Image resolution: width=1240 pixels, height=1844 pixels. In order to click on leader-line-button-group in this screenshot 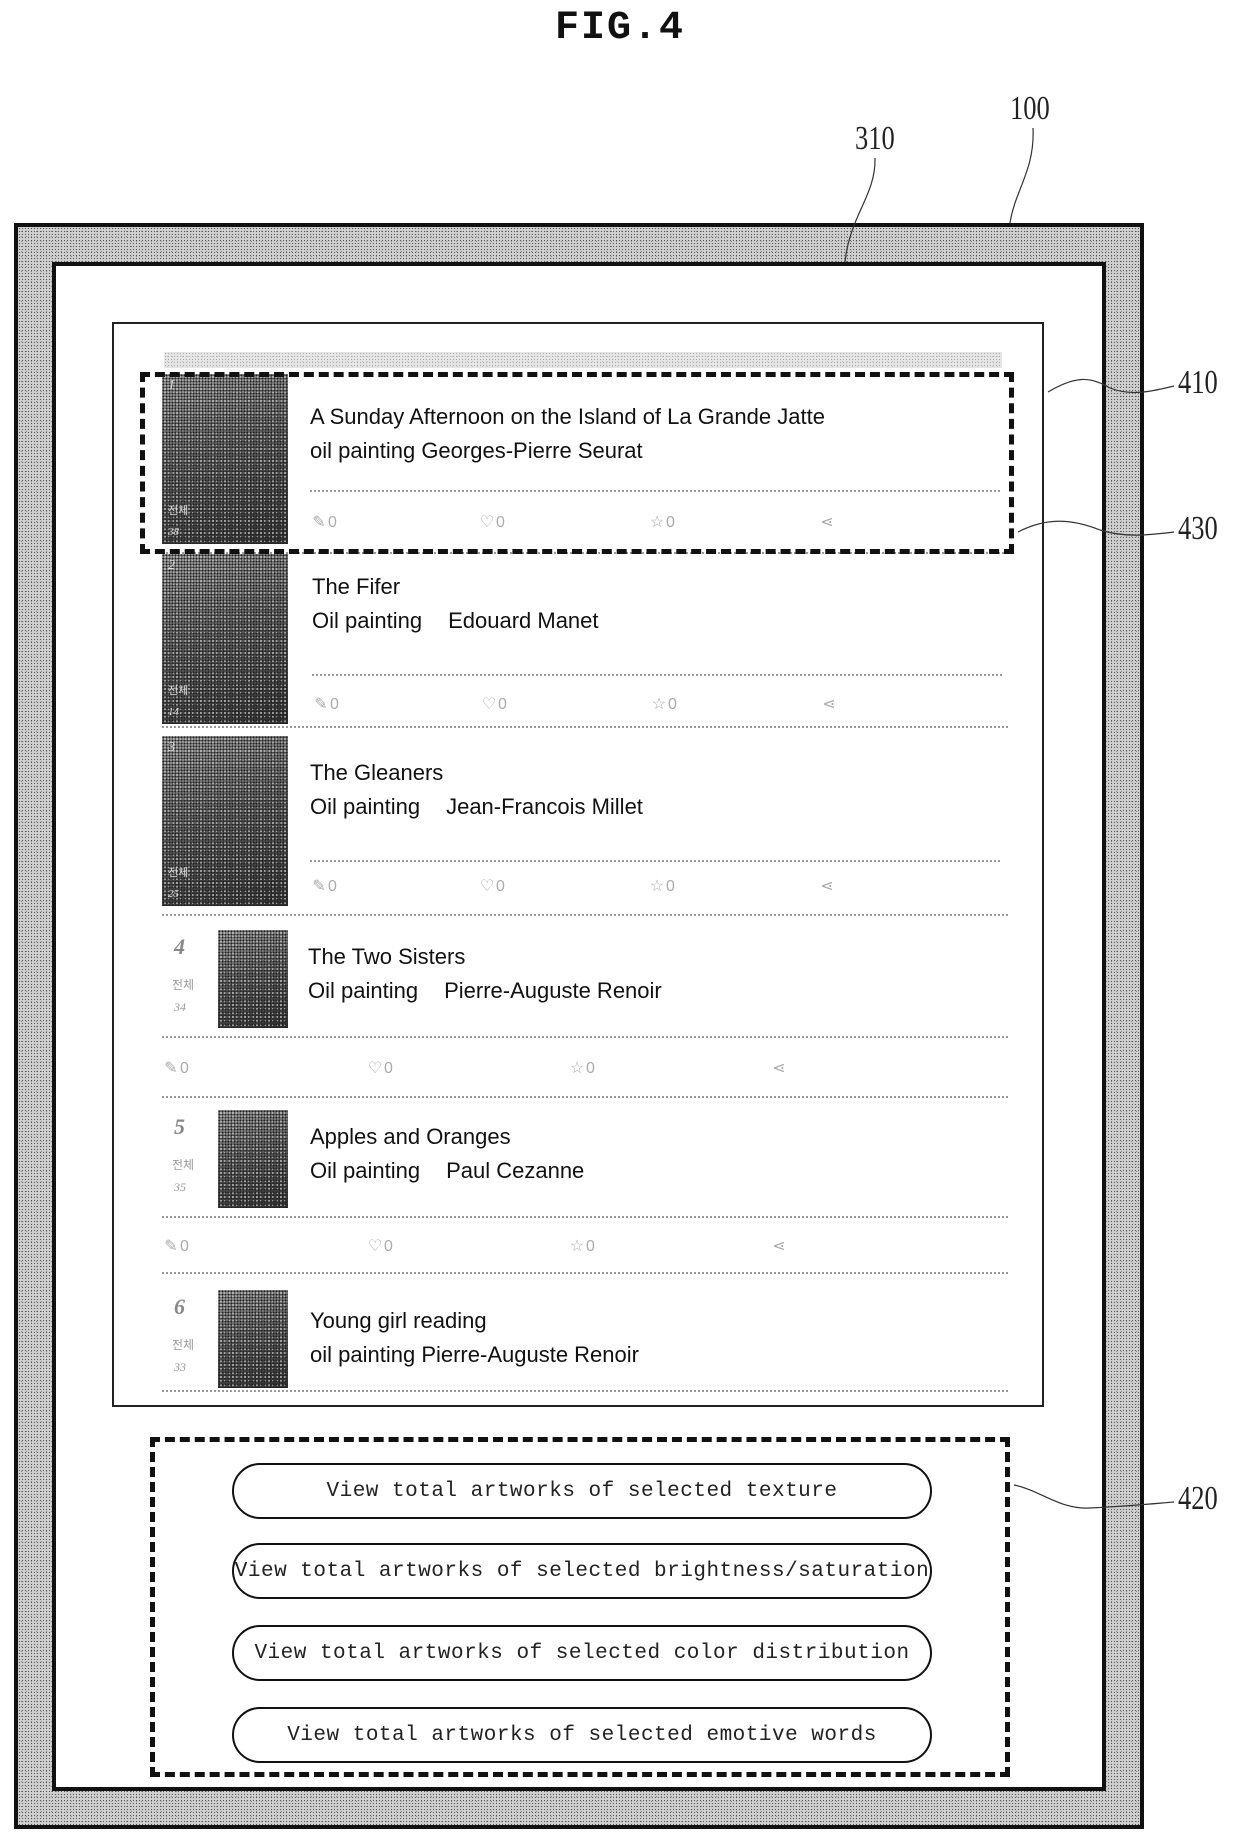, I will do `click(1094, 1496)`.